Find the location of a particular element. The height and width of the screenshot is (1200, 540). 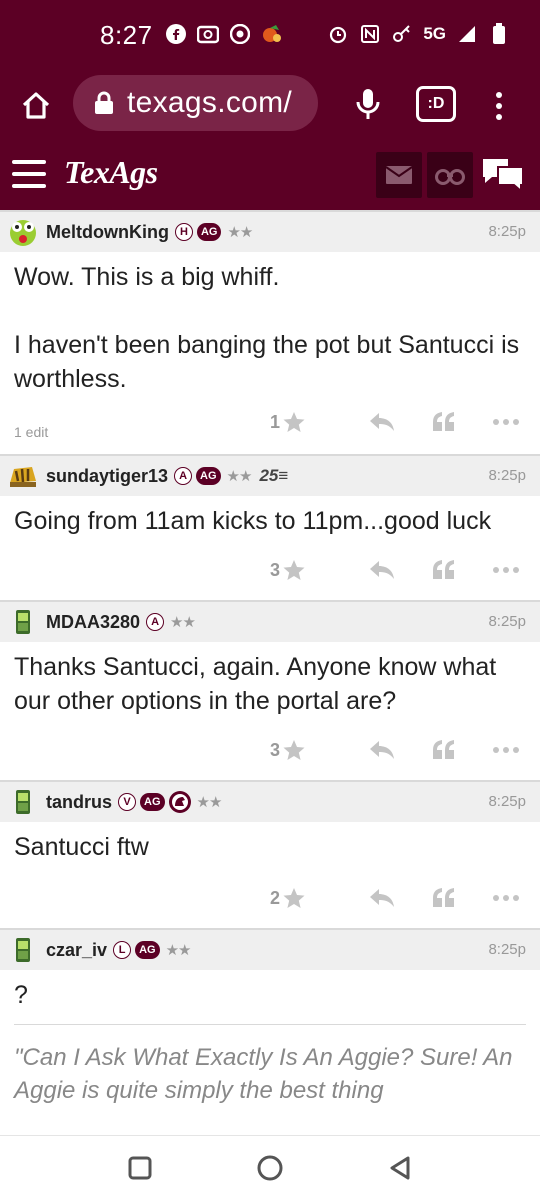

like-count: 1 is located at coordinates (274, 421).